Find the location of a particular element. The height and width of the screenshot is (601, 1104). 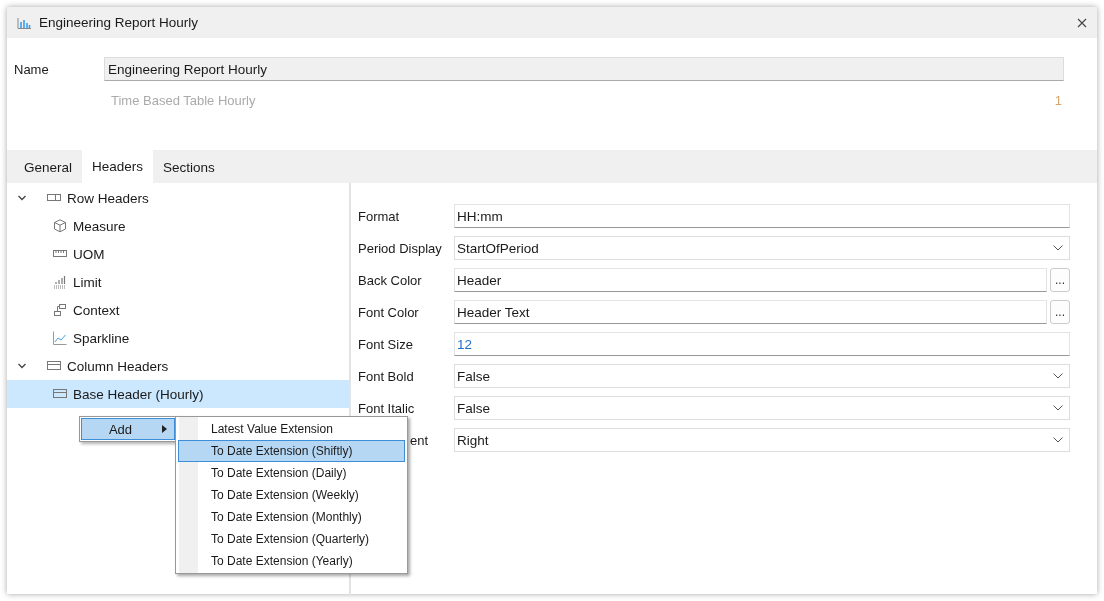

menu-item: Latest Value Extension is located at coordinates (291, 429).